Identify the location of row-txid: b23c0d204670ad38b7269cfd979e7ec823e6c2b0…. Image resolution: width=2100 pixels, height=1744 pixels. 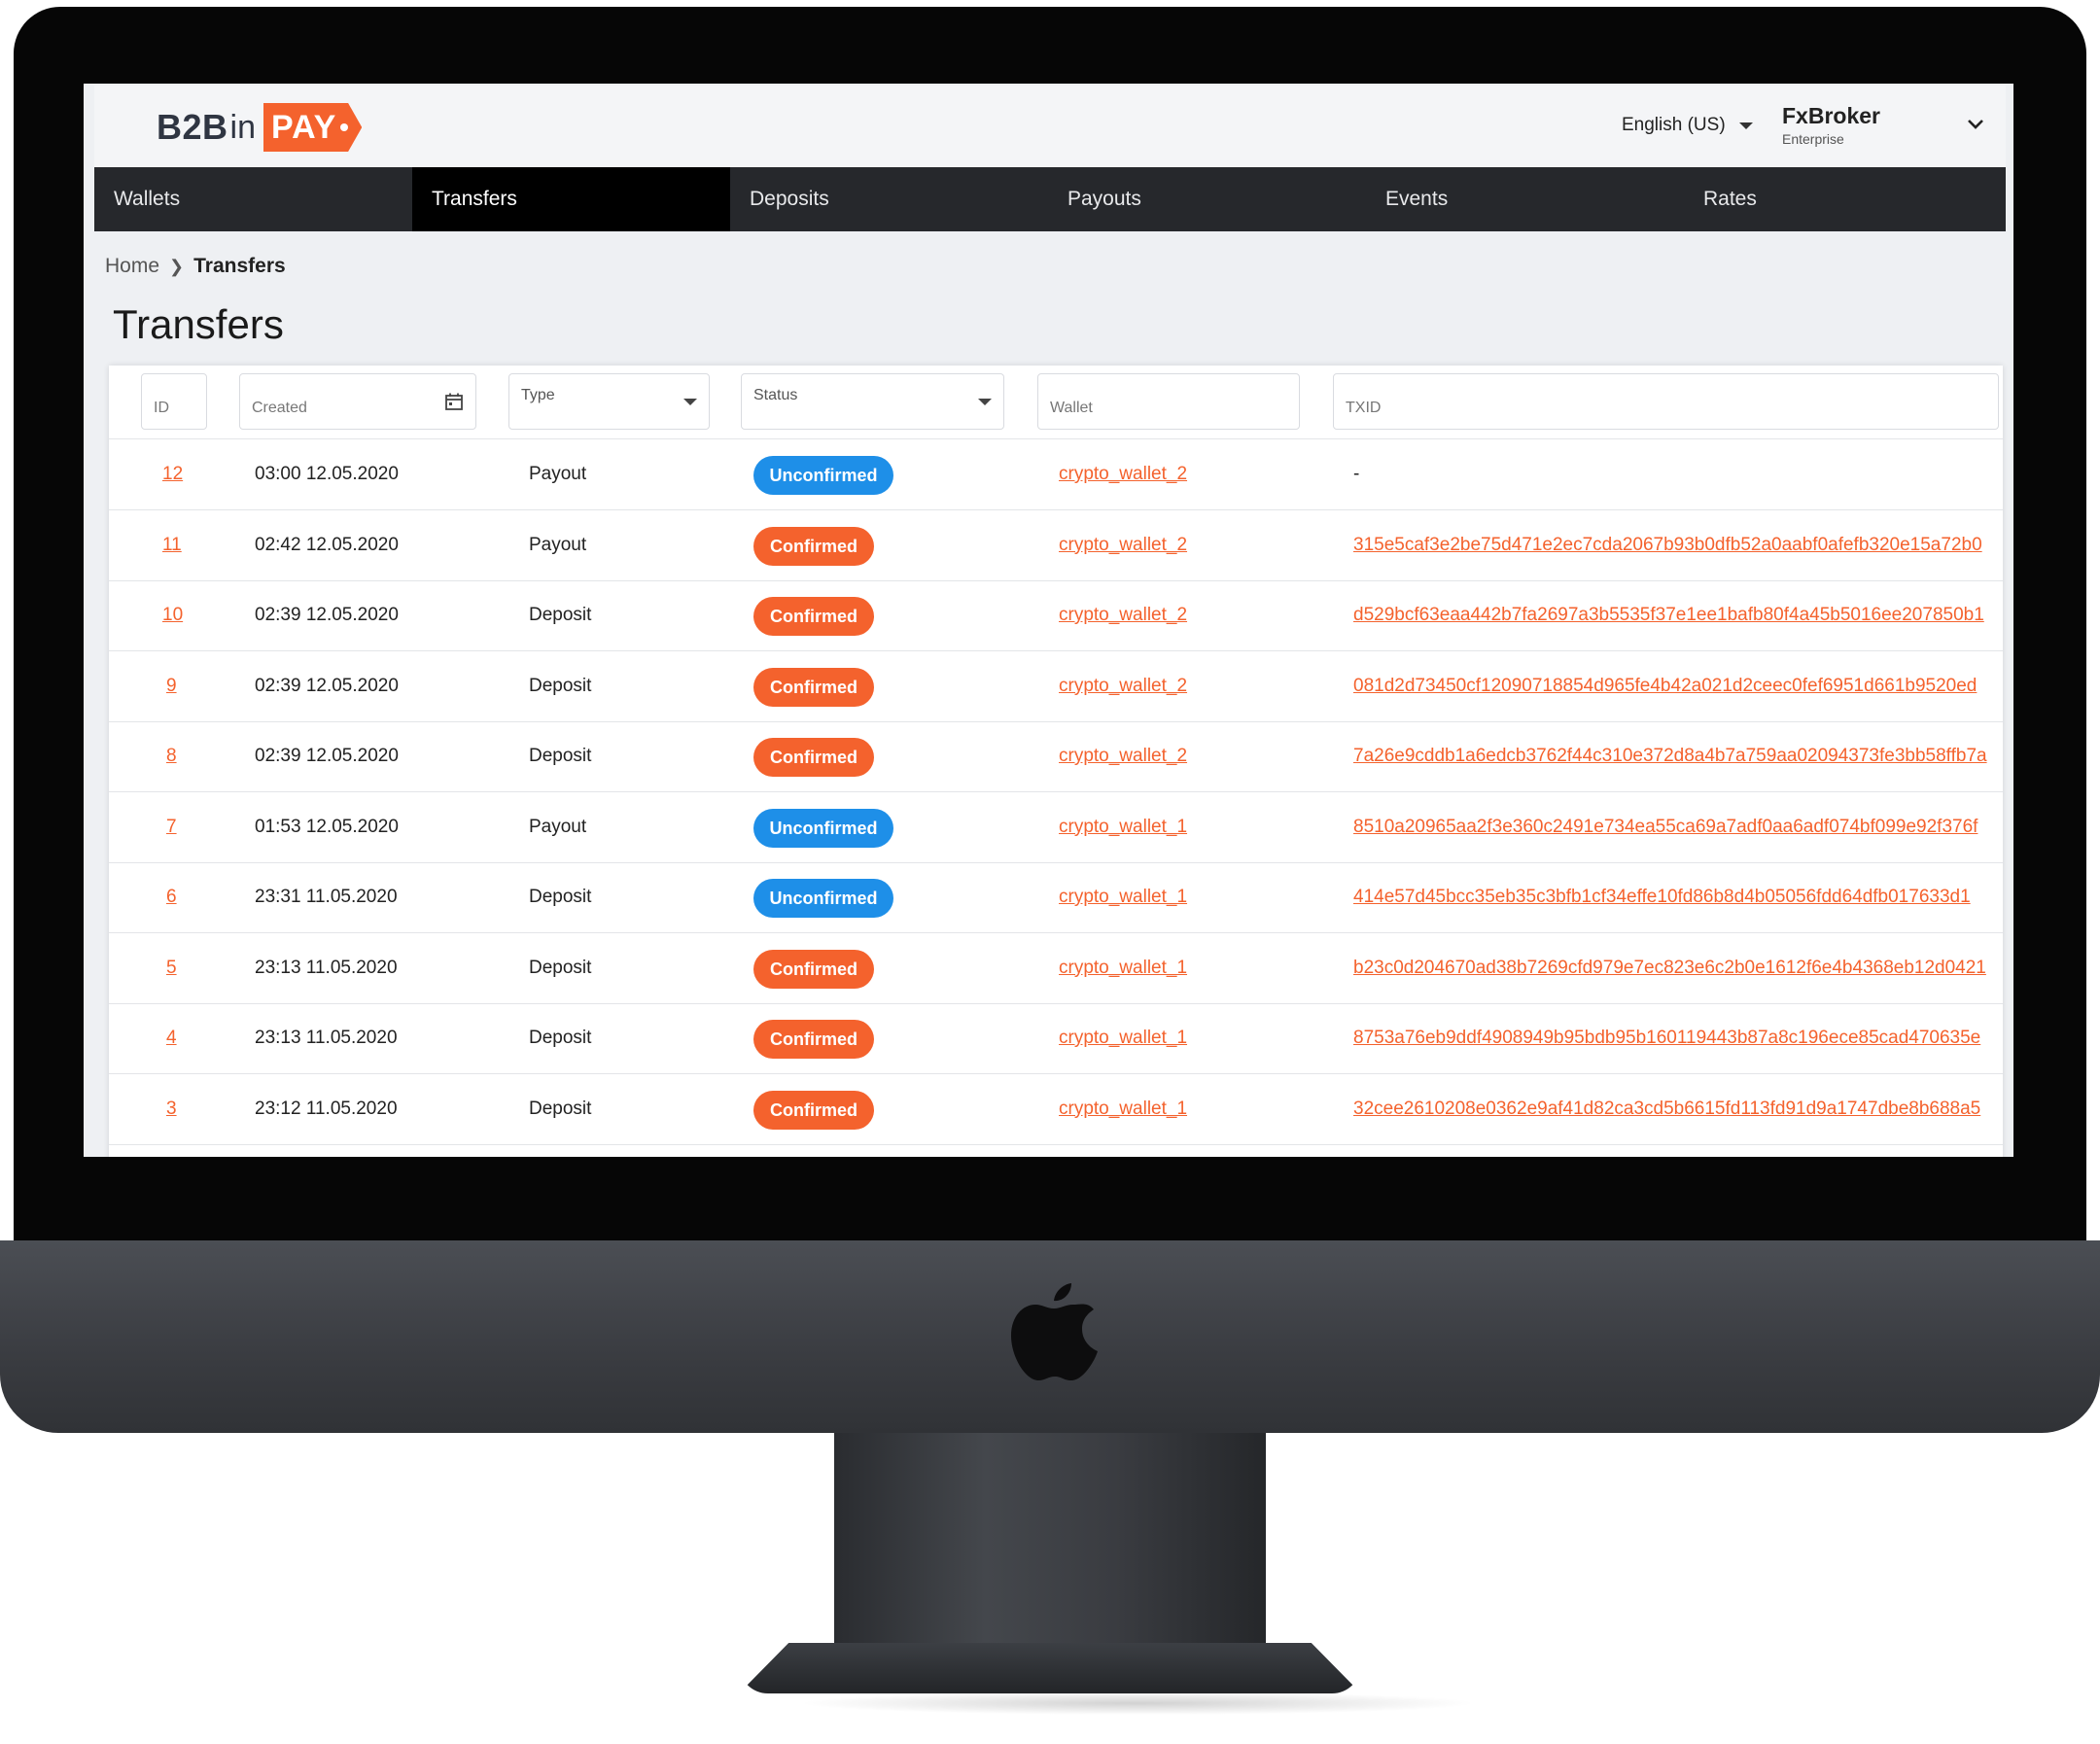
(1672, 968).